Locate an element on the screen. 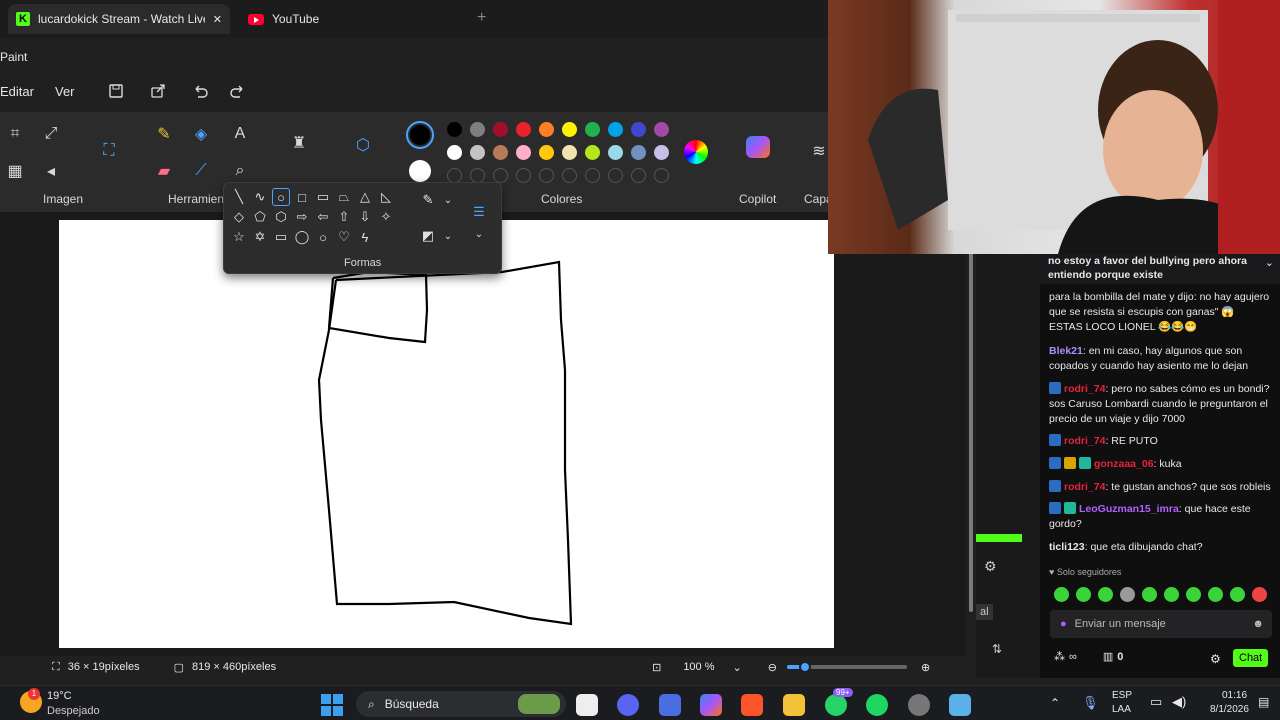 This screenshot has height=720, width=1280. outline-icon: ✎ is located at coordinates (428, 200).